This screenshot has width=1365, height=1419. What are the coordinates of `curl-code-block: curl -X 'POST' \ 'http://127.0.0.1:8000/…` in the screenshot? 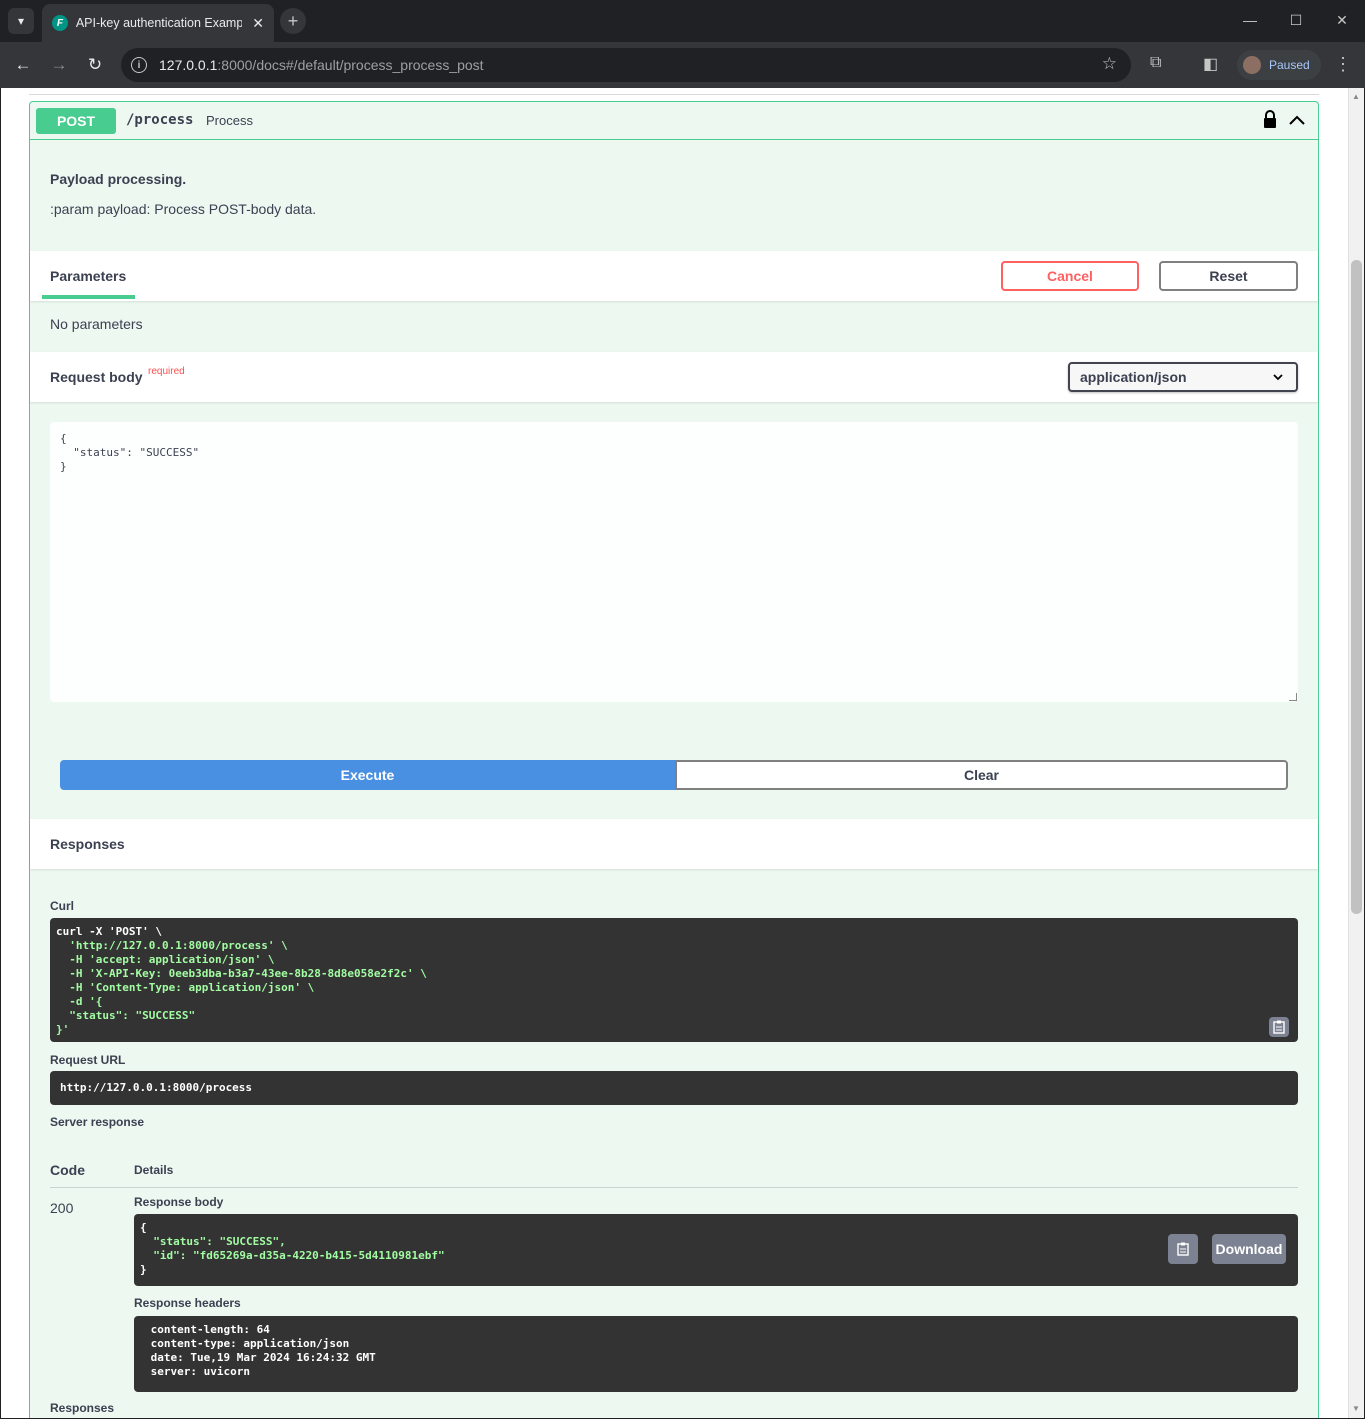 It's located at (674, 980).